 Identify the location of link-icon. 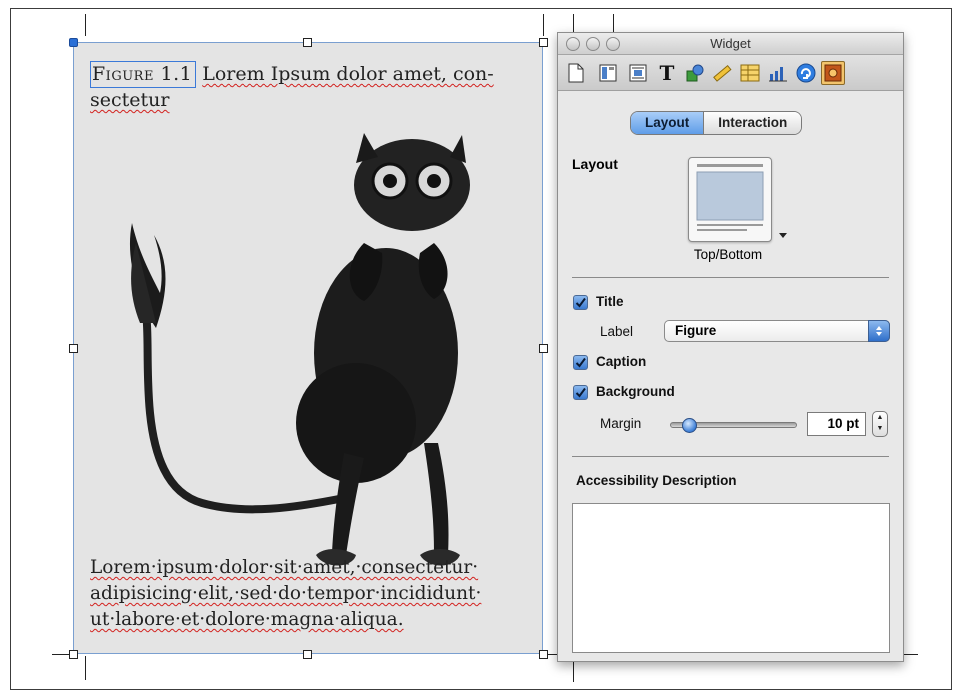
(806, 73).